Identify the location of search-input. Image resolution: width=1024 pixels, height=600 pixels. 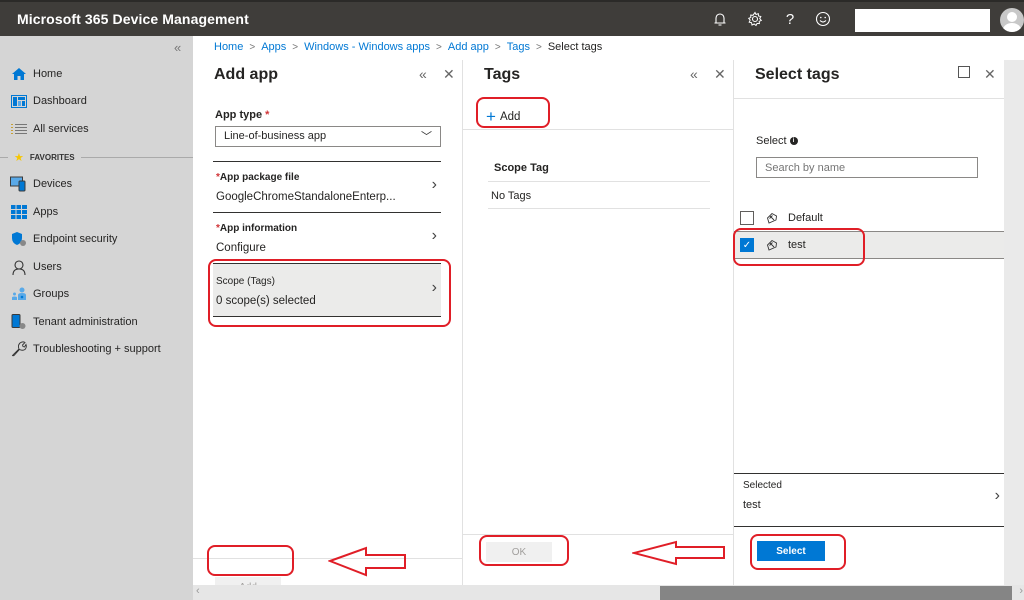
(867, 167).